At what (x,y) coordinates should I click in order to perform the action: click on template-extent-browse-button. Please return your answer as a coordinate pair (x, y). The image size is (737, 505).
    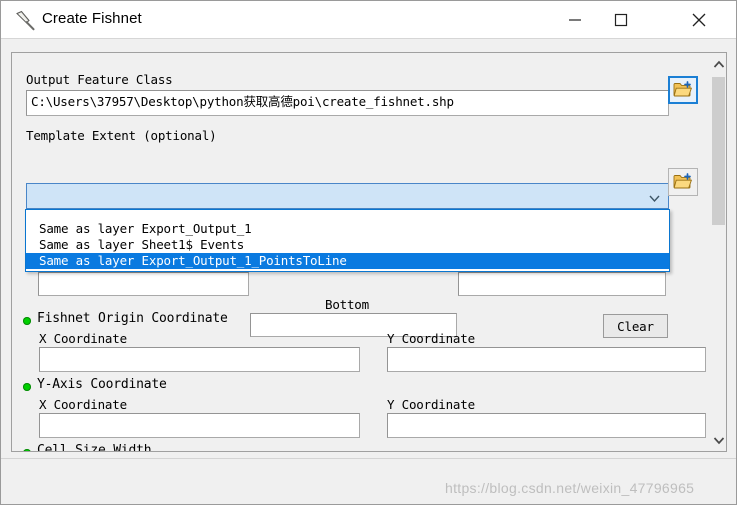
    Looking at the image, I should click on (683, 182).